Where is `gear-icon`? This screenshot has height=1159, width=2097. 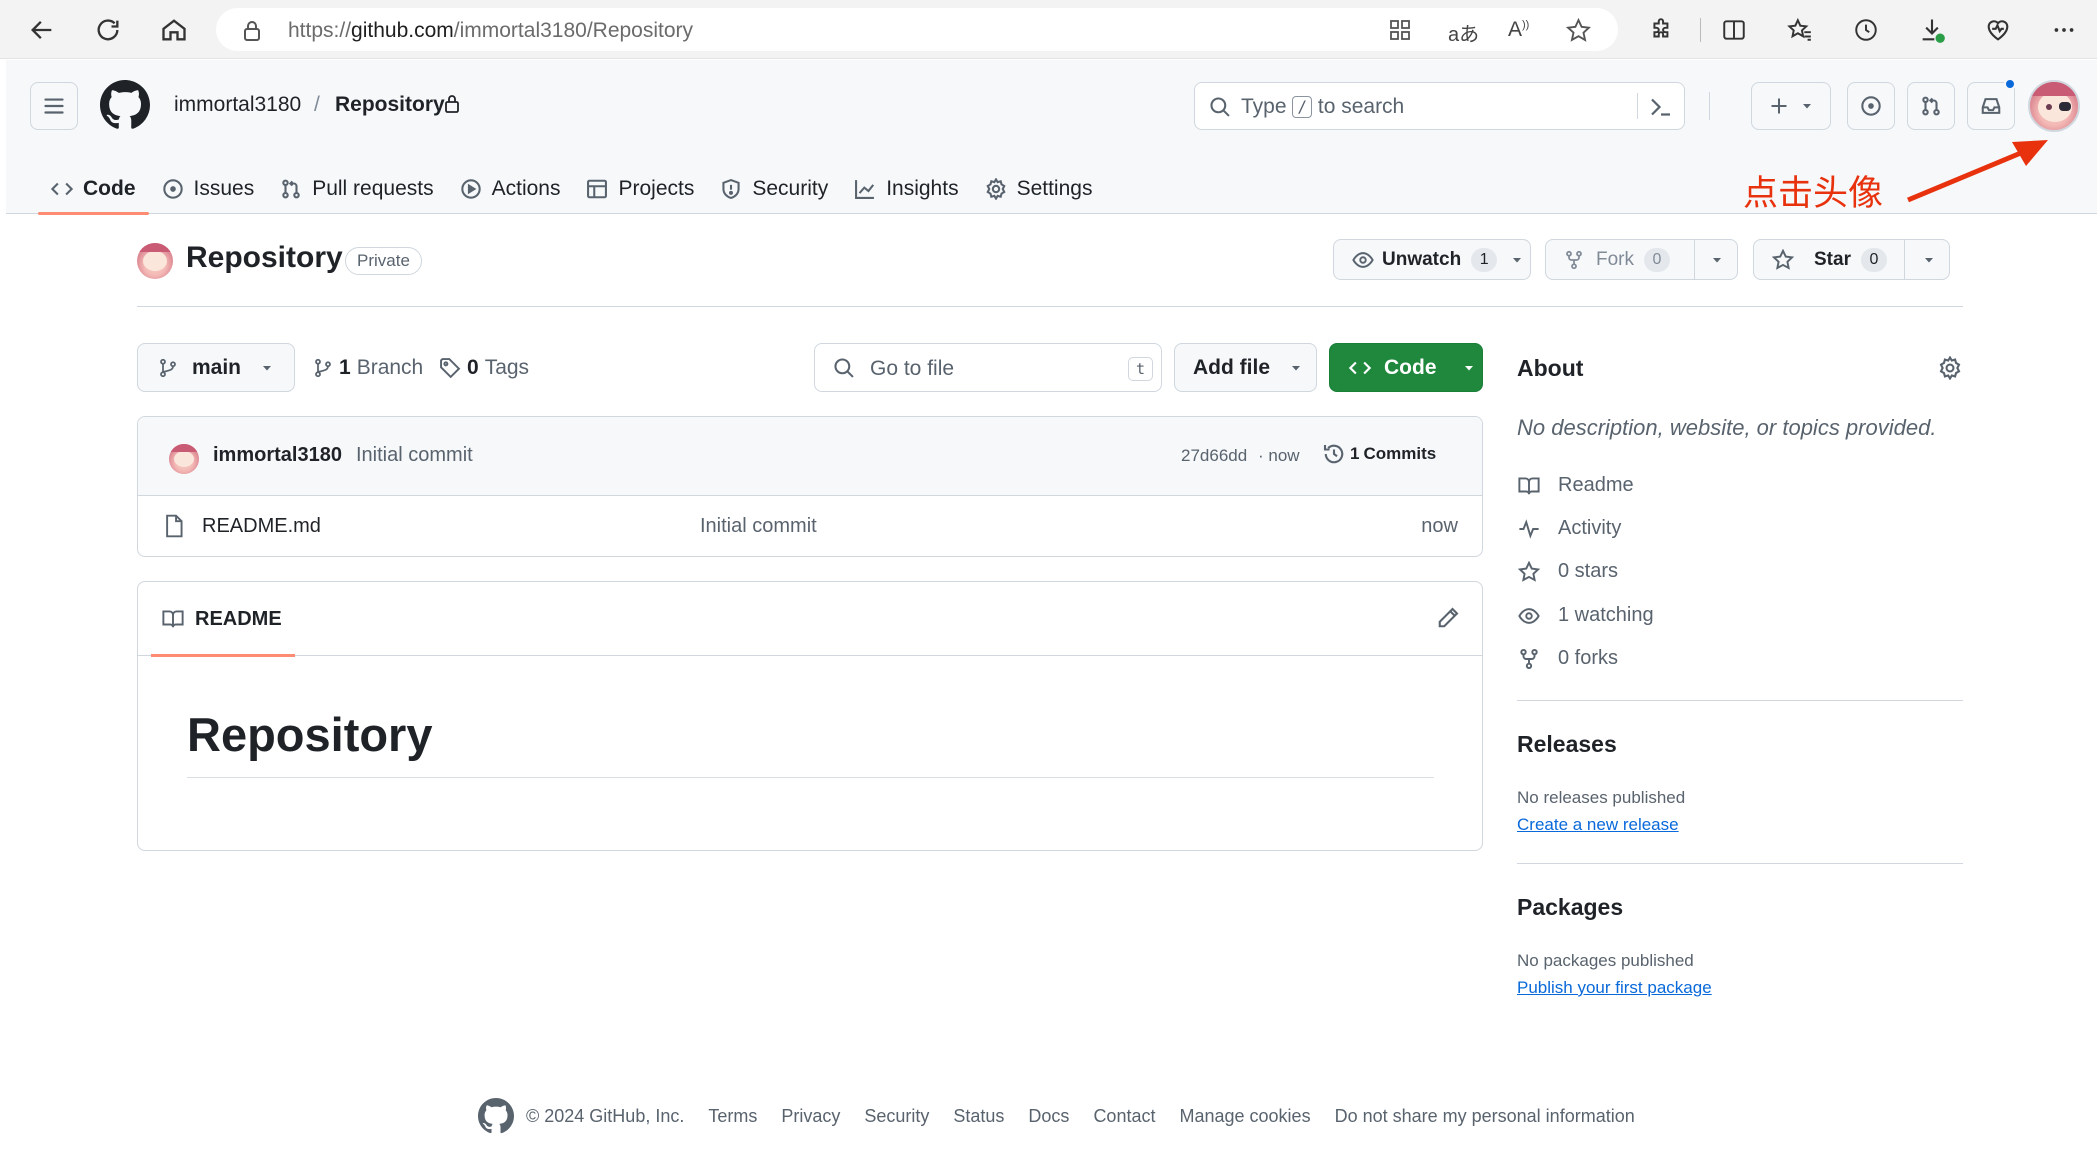 gear-icon is located at coordinates (1950, 368).